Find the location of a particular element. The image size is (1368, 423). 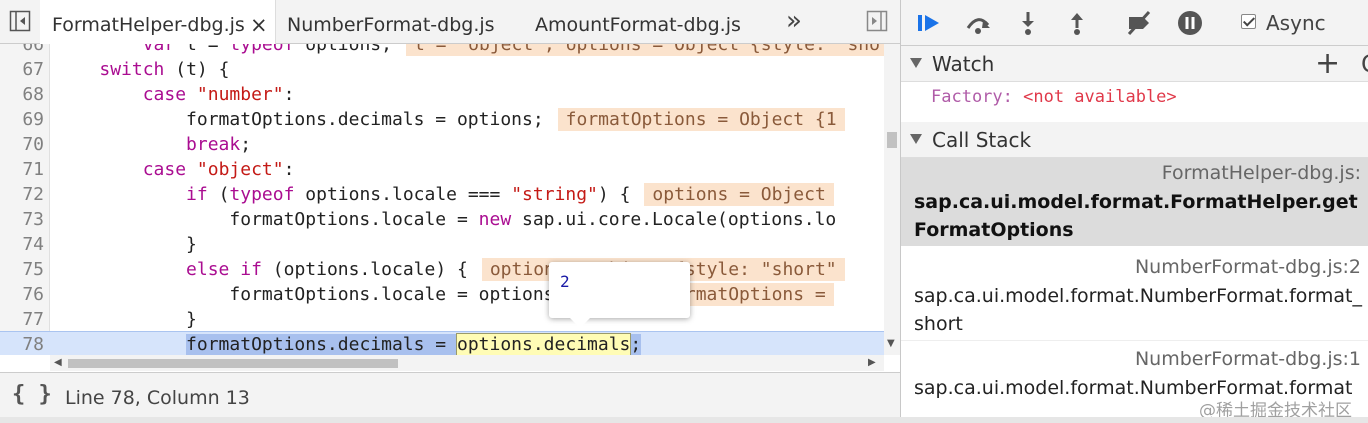

line-number: 74 is located at coordinates (22, 244).